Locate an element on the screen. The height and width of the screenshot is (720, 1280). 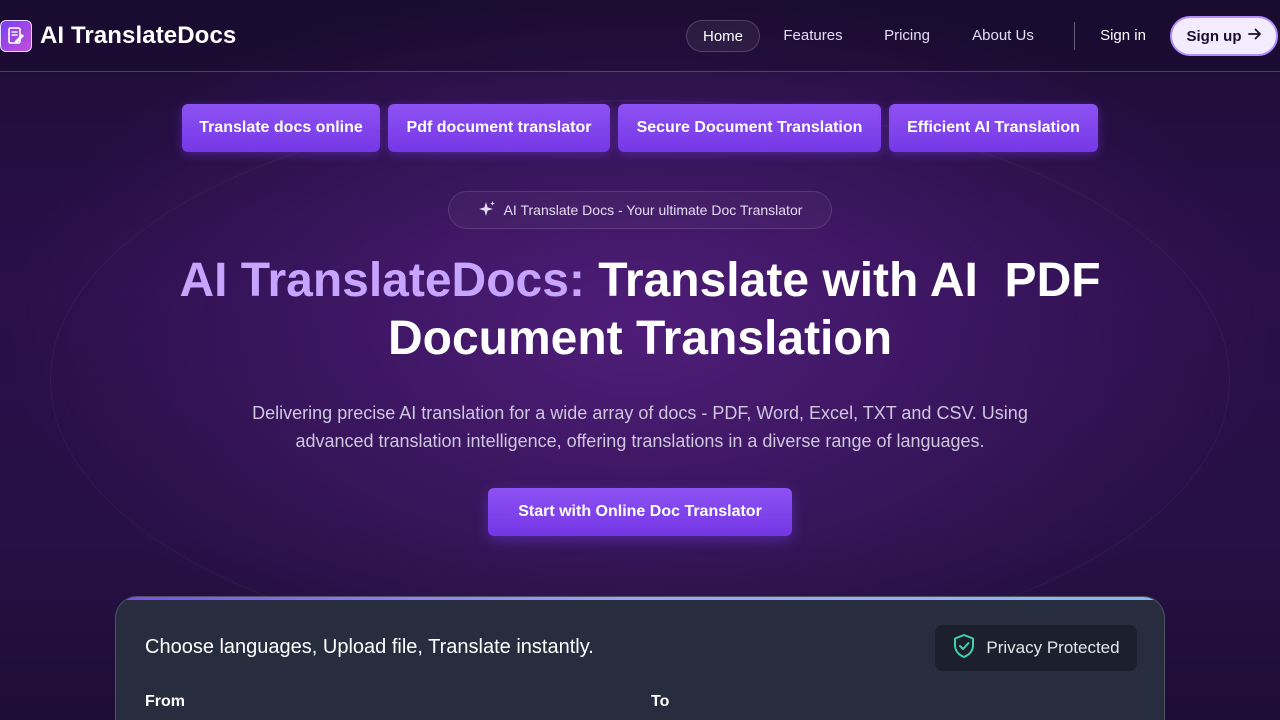
start-translator-button: Start with Online Doc Translator is located at coordinates (640, 512).